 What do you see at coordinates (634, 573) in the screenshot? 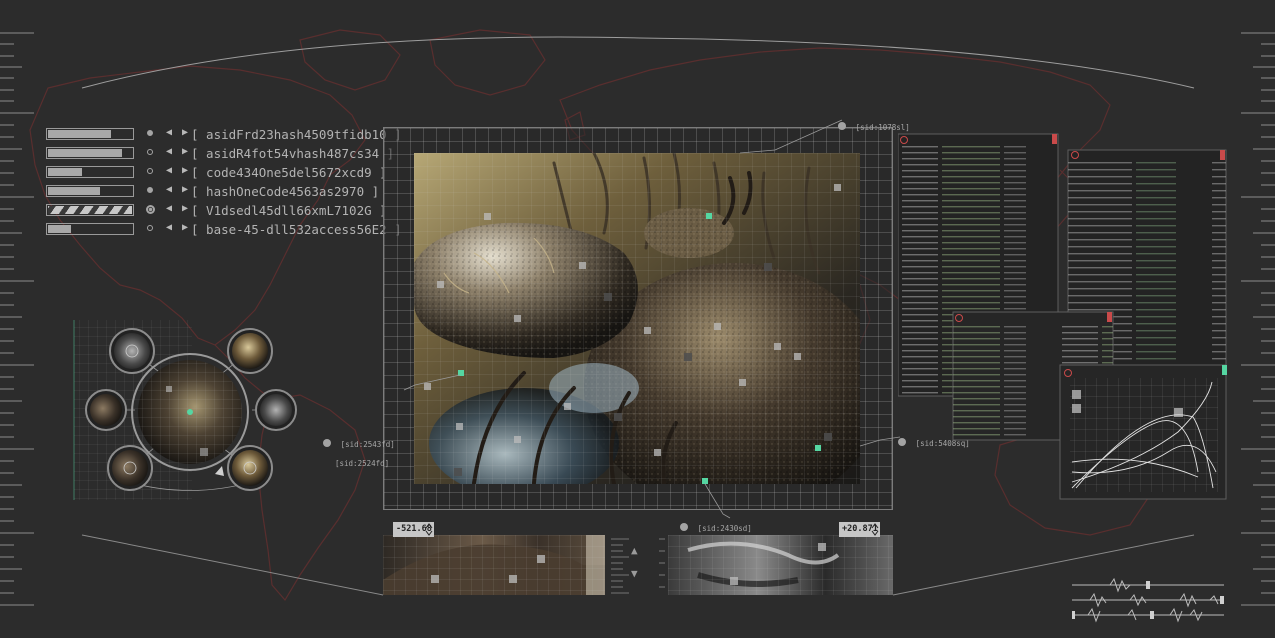
I see `scroll-down-icon: ▼` at bounding box center [634, 573].